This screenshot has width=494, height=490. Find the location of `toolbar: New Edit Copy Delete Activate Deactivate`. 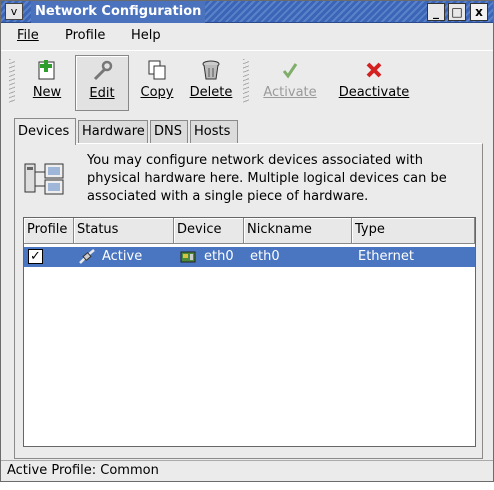

toolbar: New Edit Copy Delete Activate Deactivate is located at coordinates (247, 81).